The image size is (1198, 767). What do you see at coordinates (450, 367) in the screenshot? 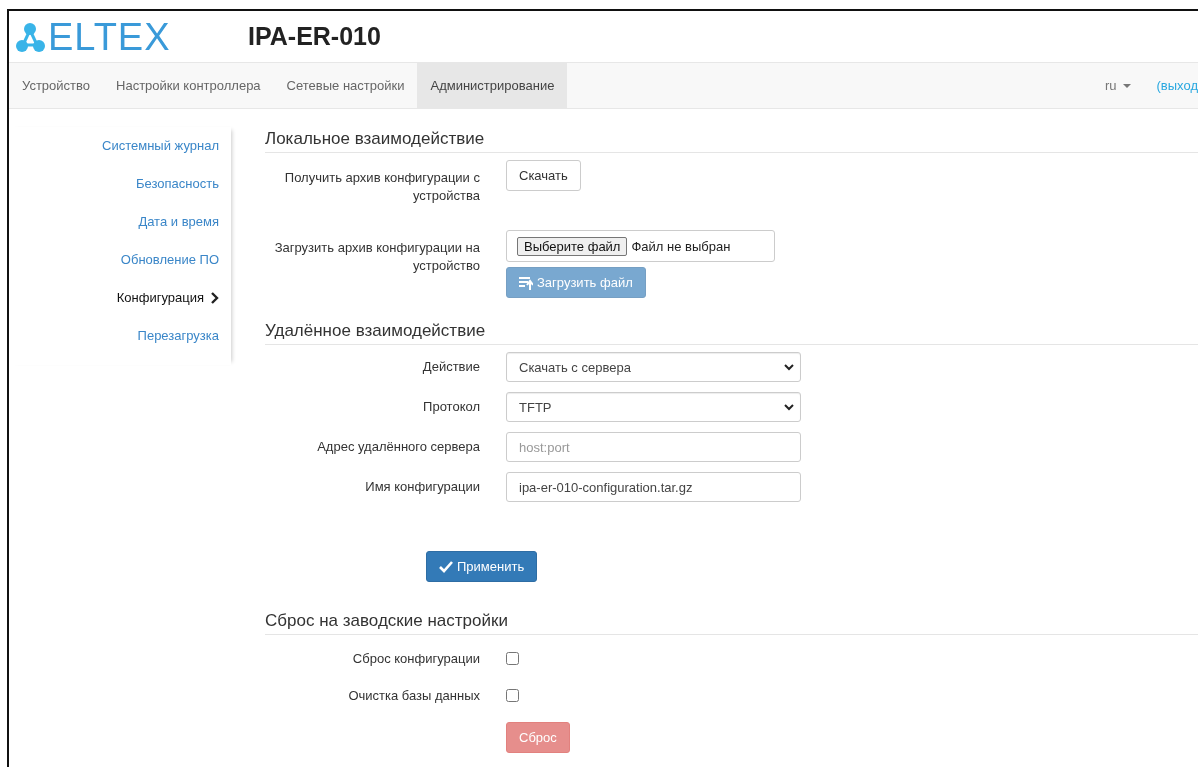
I see `field-label: Действие` at bounding box center [450, 367].